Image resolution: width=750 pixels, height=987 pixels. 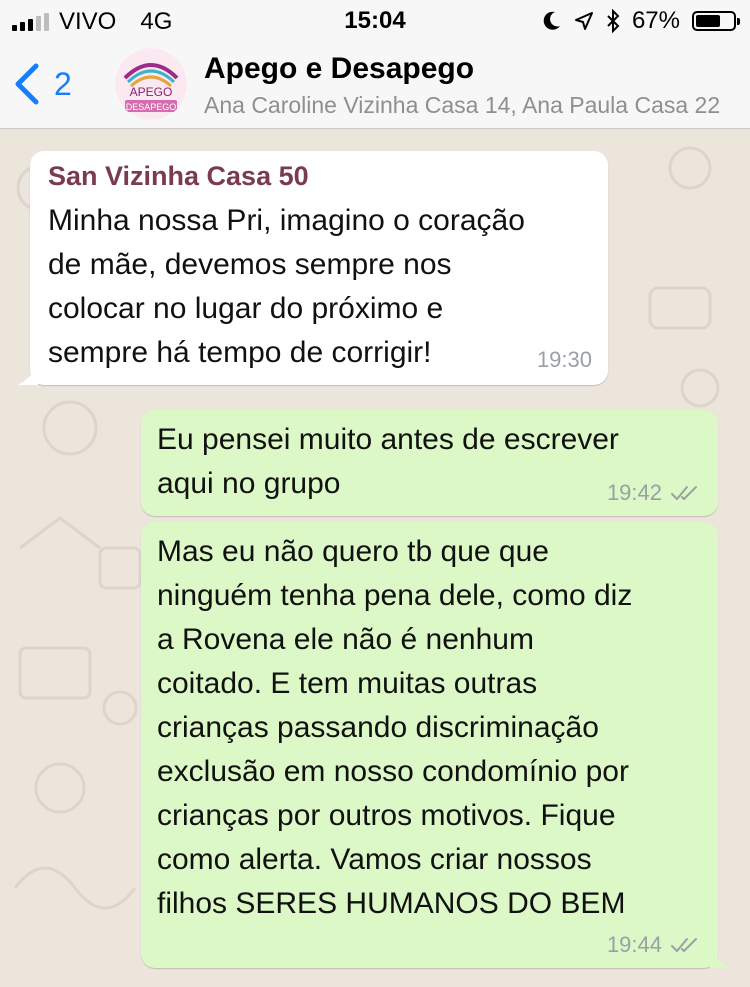 What do you see at coordinates (43, 84) in the screenshot?
I see `back-button: 2` at bounding box center [43, 84].